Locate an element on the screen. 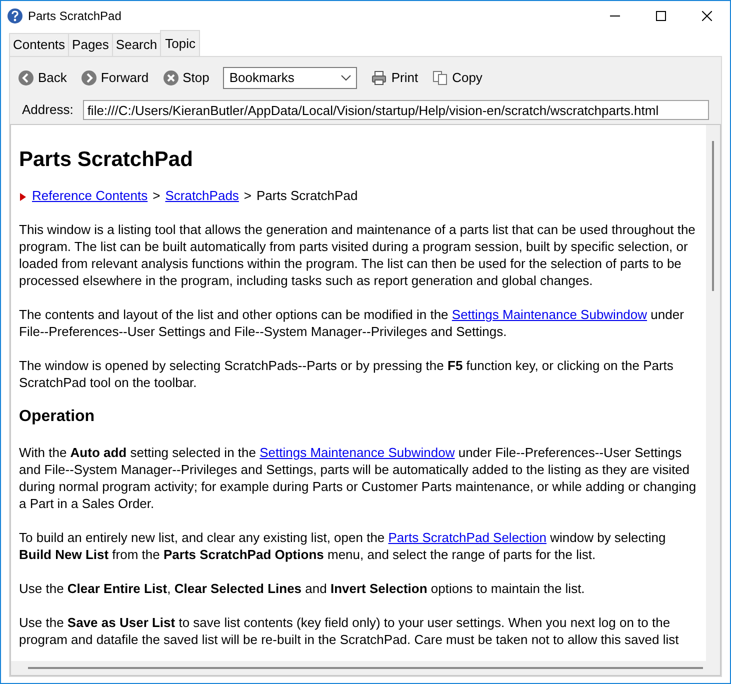  link: Parts ScratchPad Selection is located at coordinates (467, 537).